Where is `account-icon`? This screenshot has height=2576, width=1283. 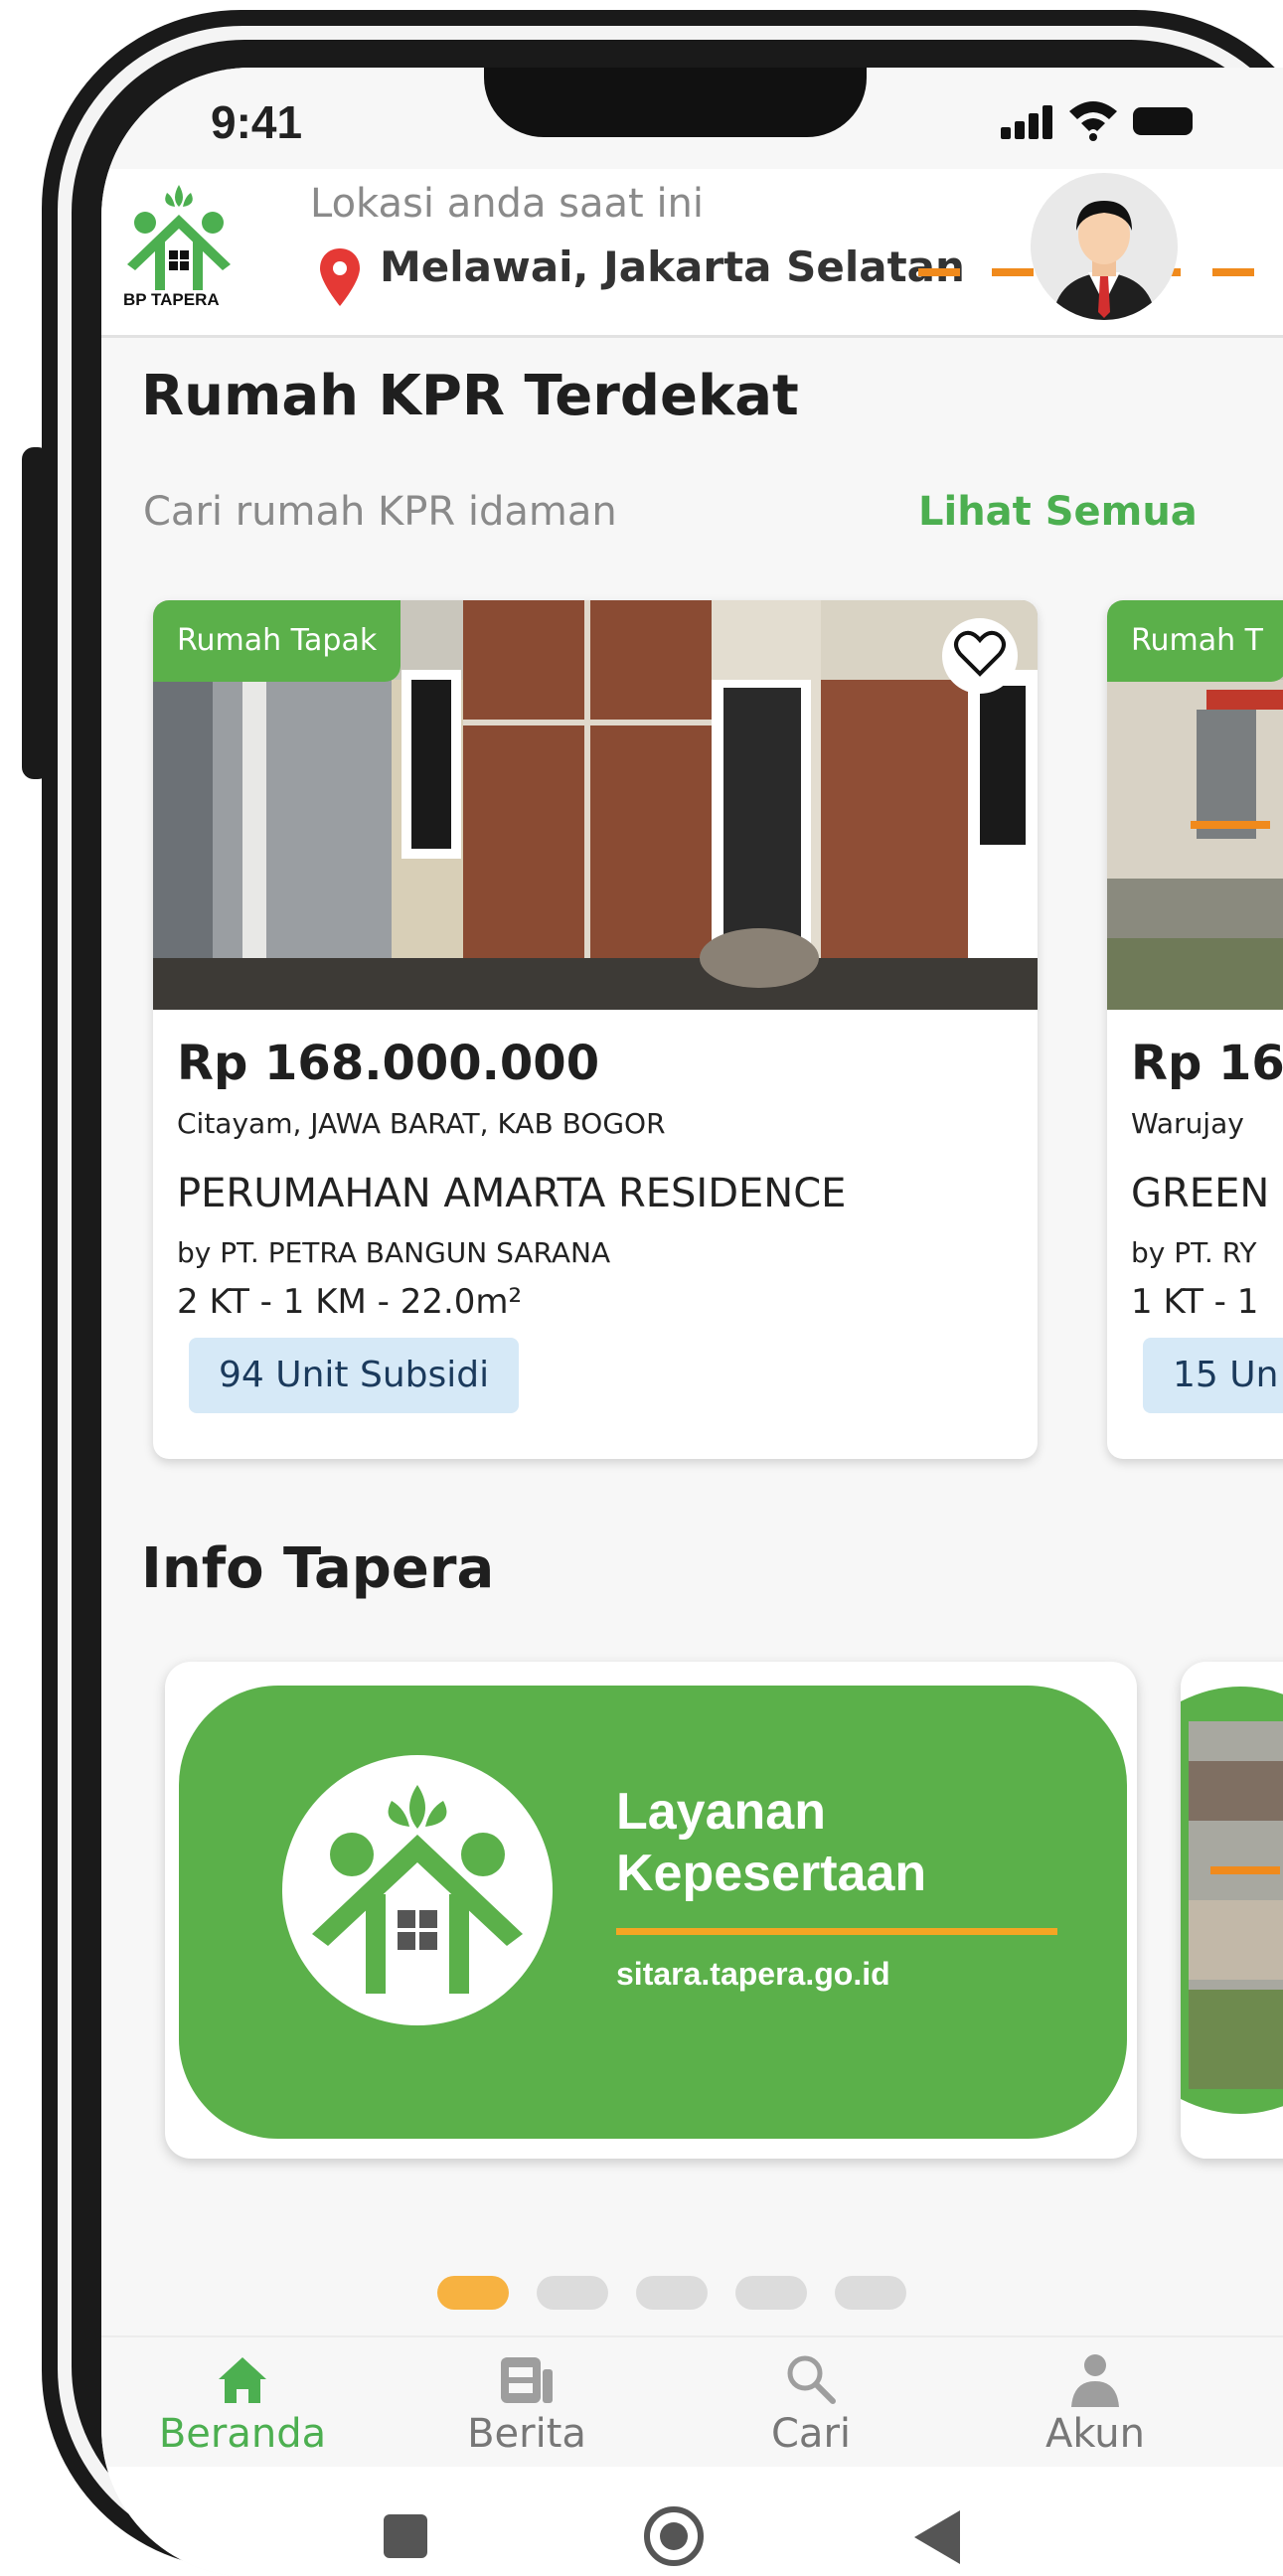 account-icon is located at coordinates (1095, 2380).